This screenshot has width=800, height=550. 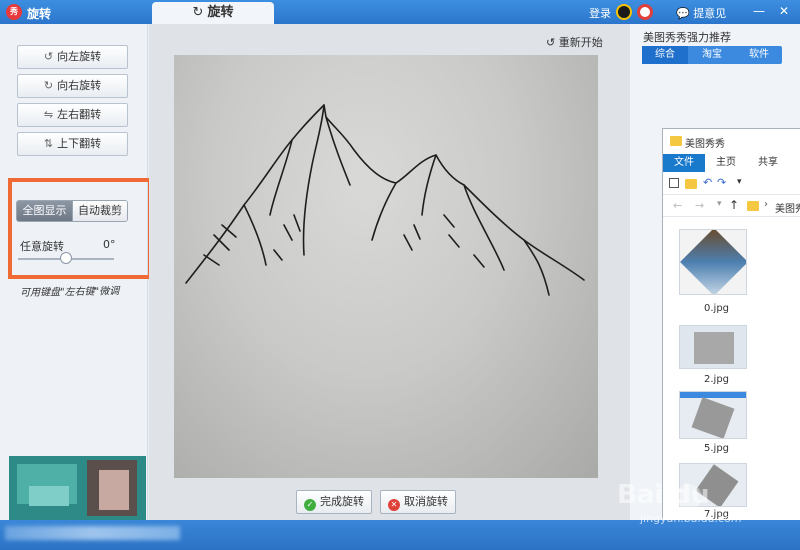 What do you see at coordinates (707, 182) in the screenshot?
I see `undo-icon: ↶` at bounding box center [707, 182].